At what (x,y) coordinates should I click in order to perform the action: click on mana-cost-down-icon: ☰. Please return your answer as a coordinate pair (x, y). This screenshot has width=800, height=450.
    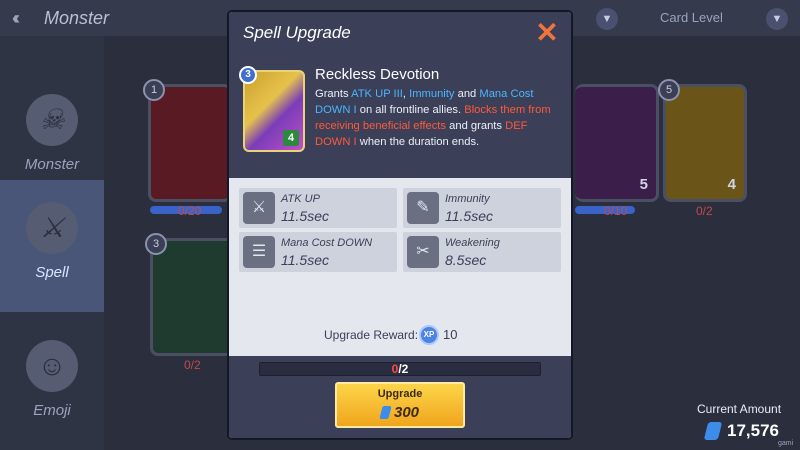
    Looking at the image, I should click on (259, 252).